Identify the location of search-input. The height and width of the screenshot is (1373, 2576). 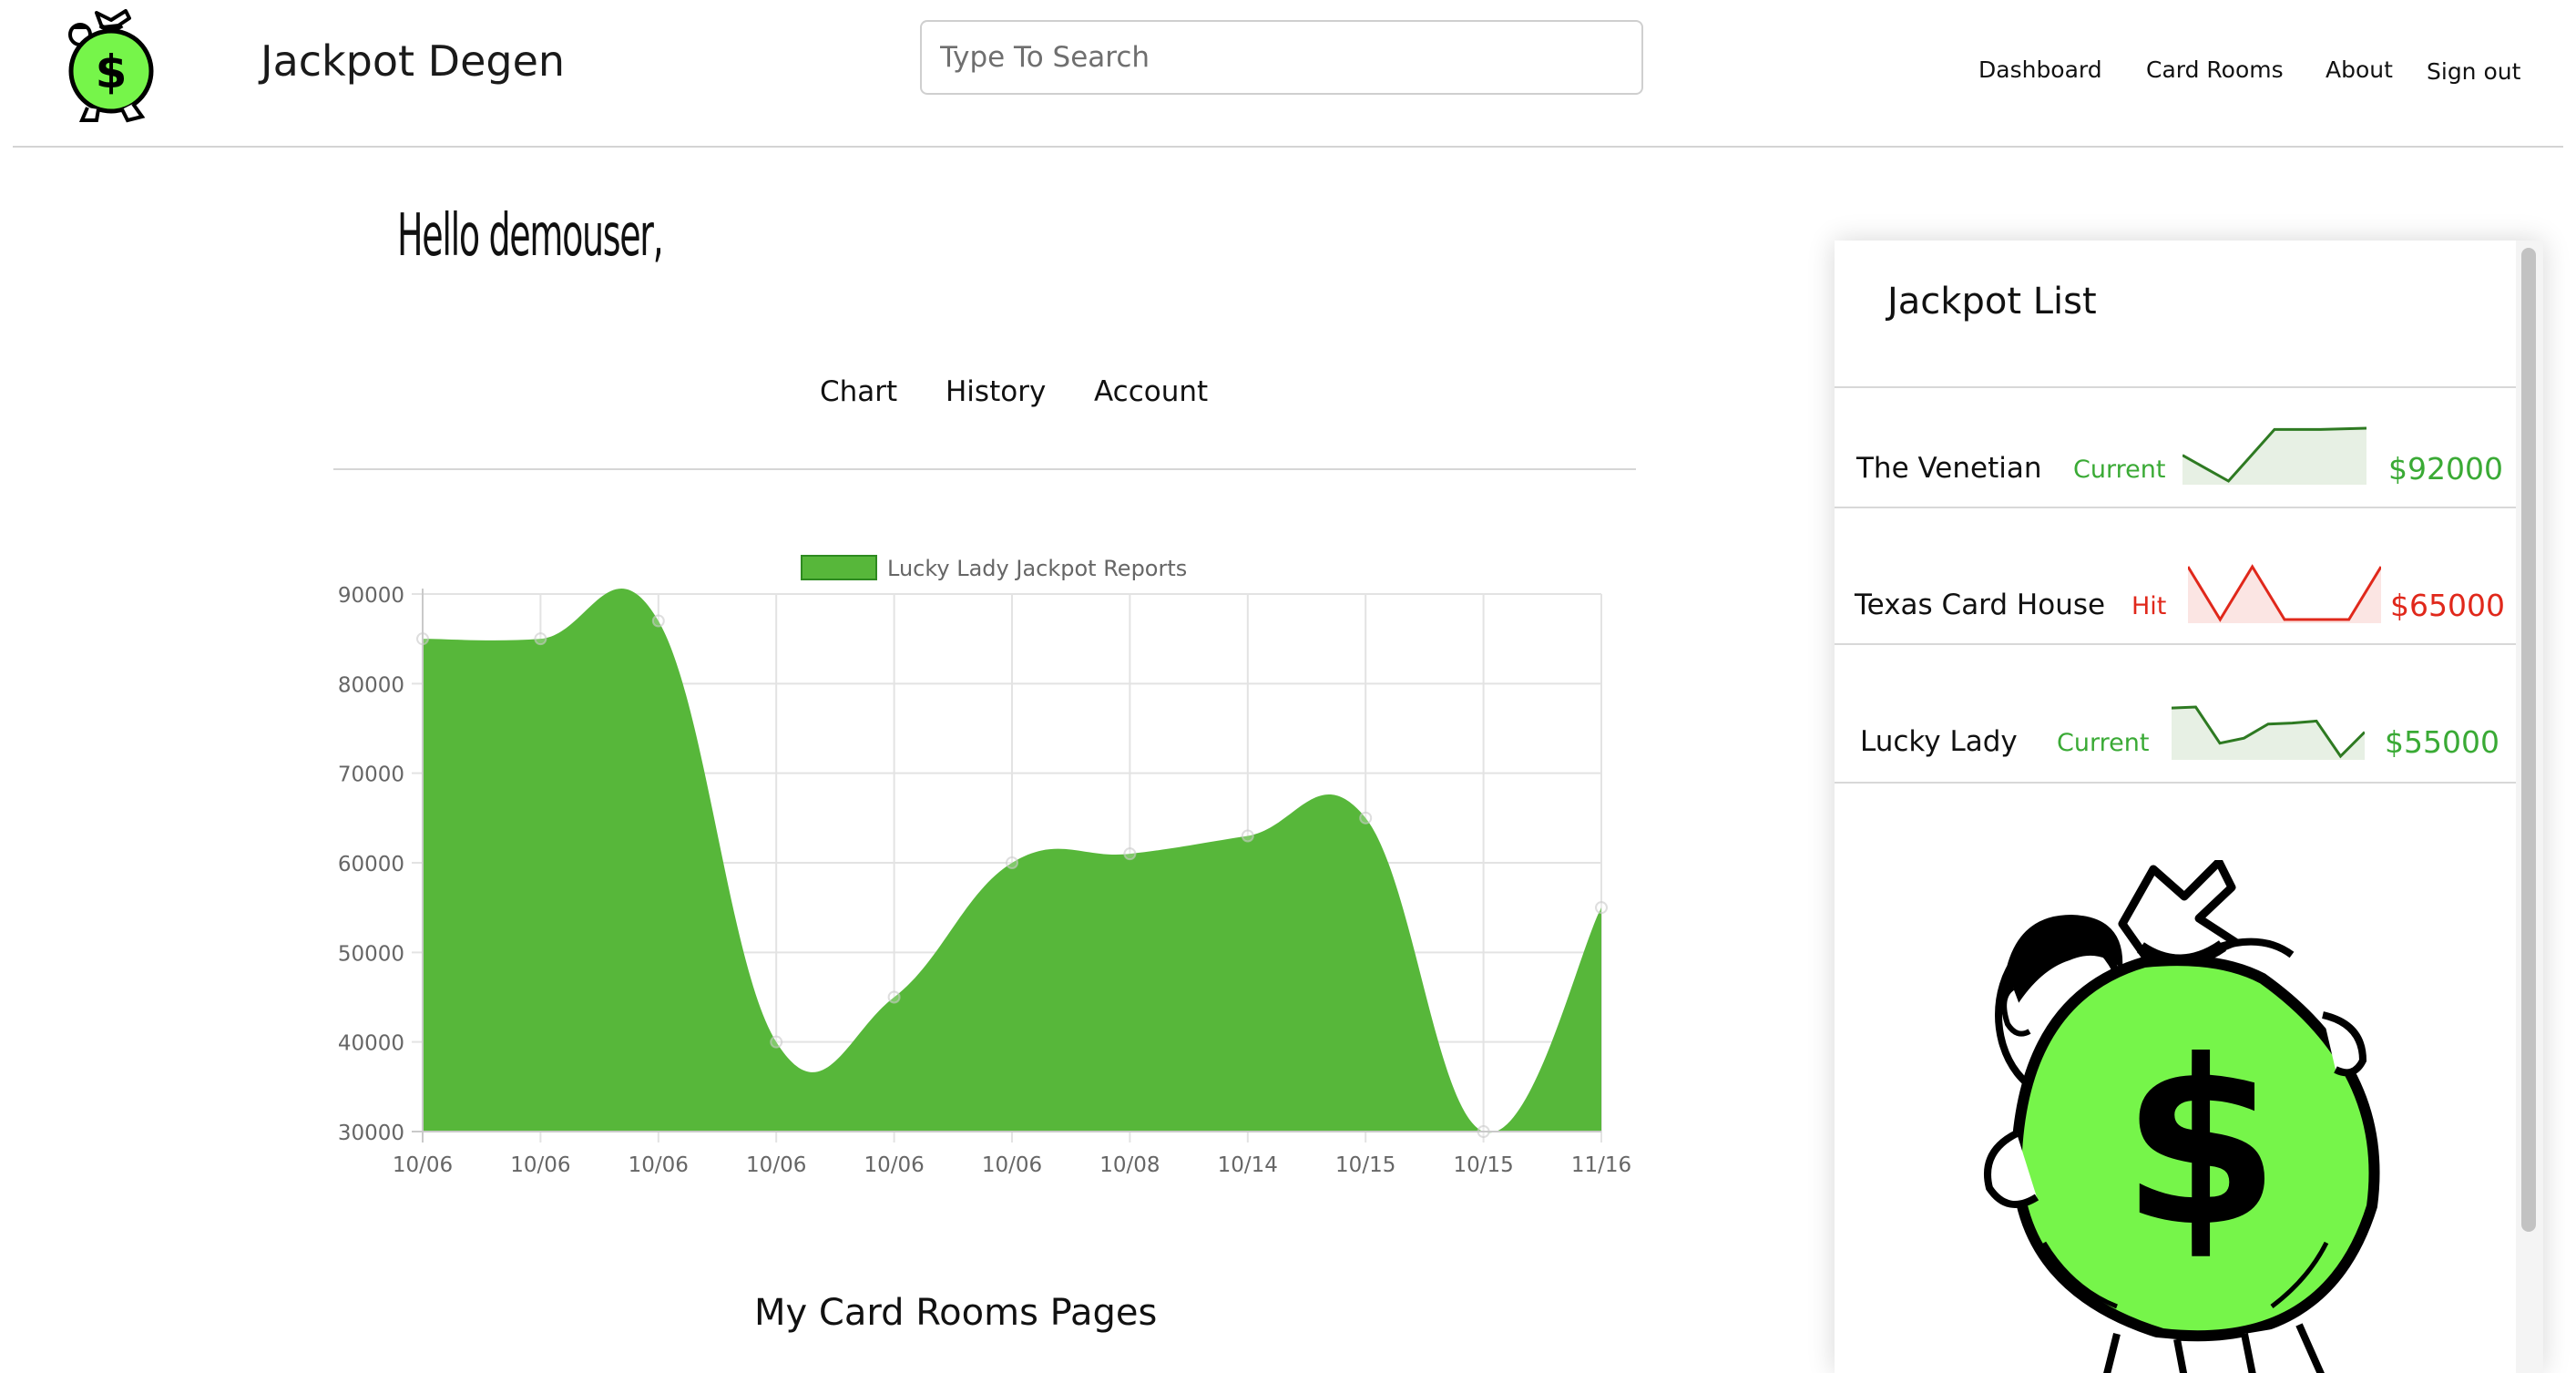
(1281, 57).